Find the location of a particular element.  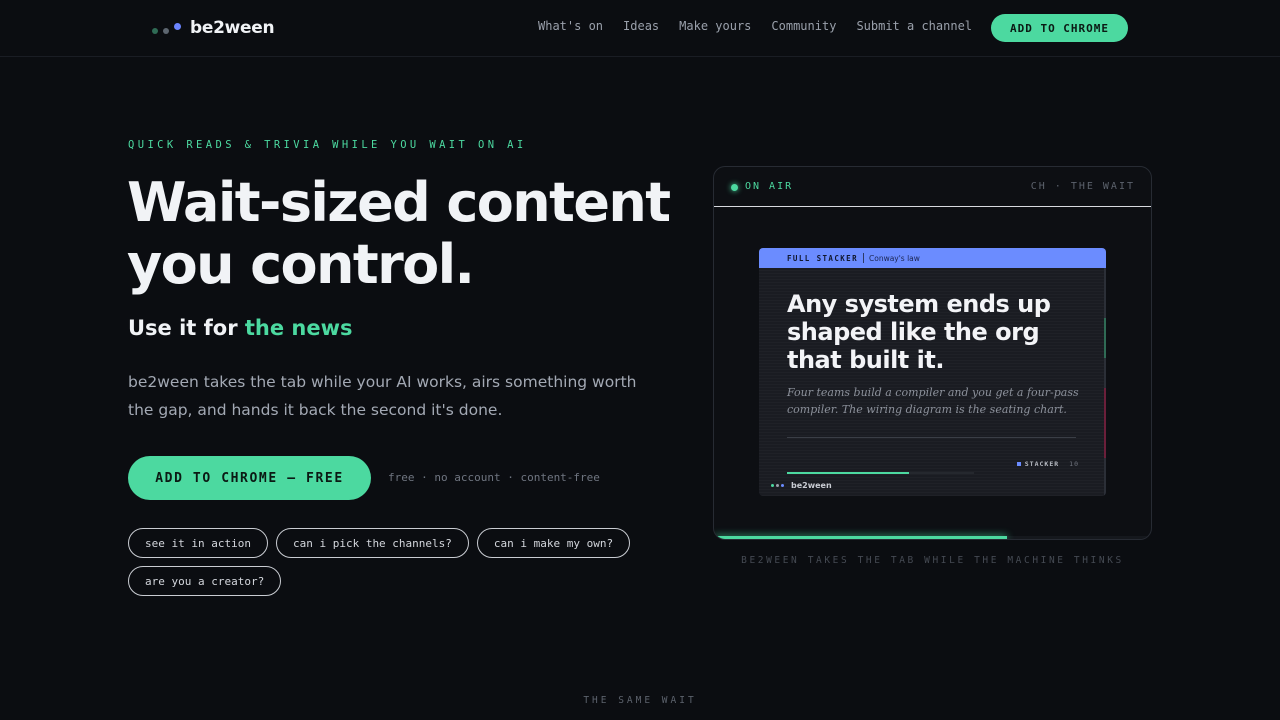

card-brand: be2ween is located at coordinates (801, 485).